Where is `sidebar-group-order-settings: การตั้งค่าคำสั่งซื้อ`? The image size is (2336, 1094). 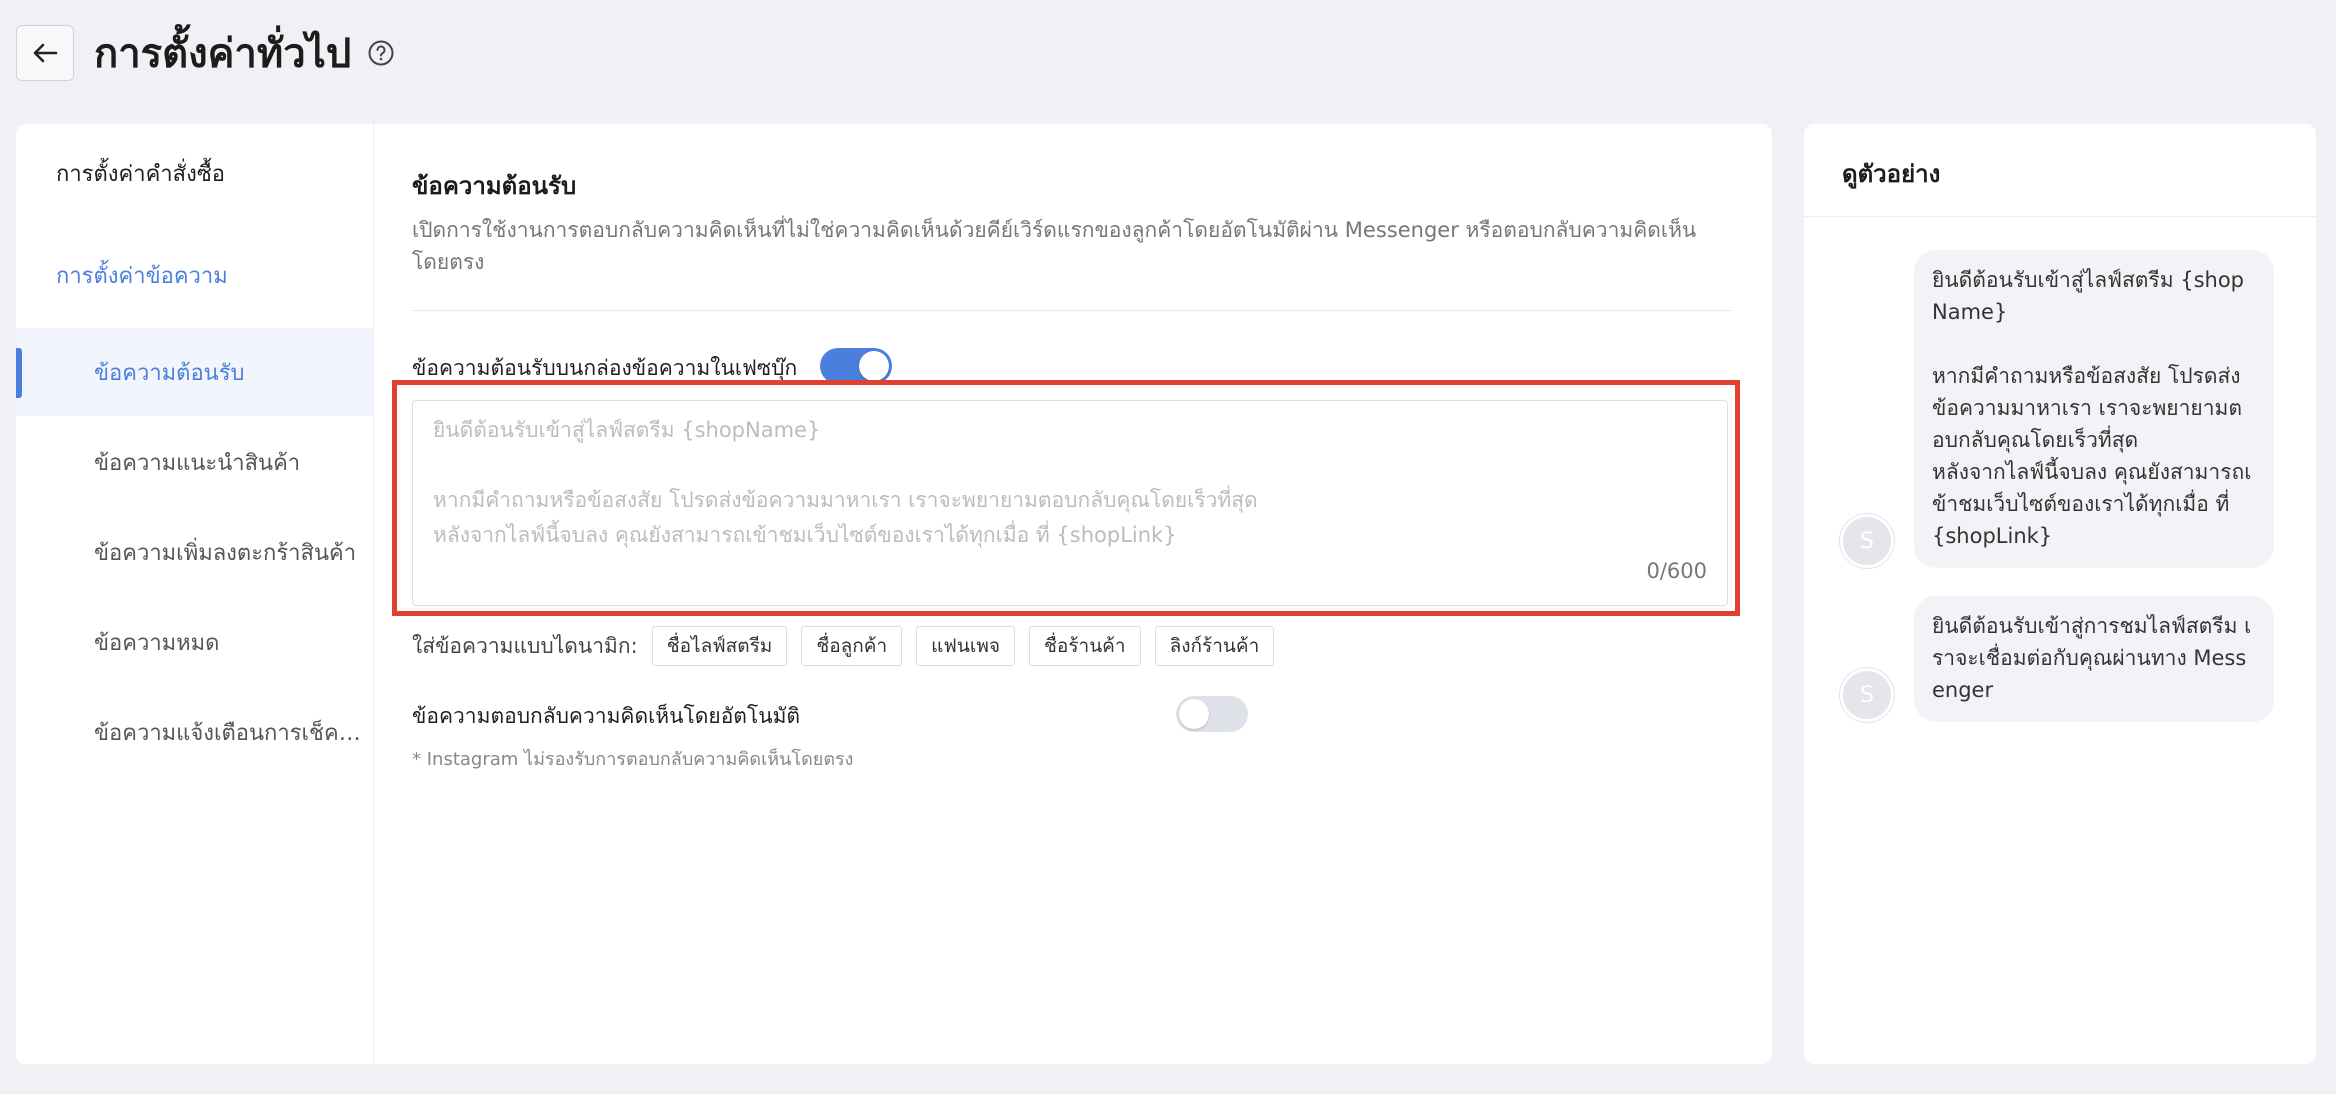
sidebar-group-order-settings: การตั้งค่าคำสั่งซื้อ is located at coordinates (140, 173).